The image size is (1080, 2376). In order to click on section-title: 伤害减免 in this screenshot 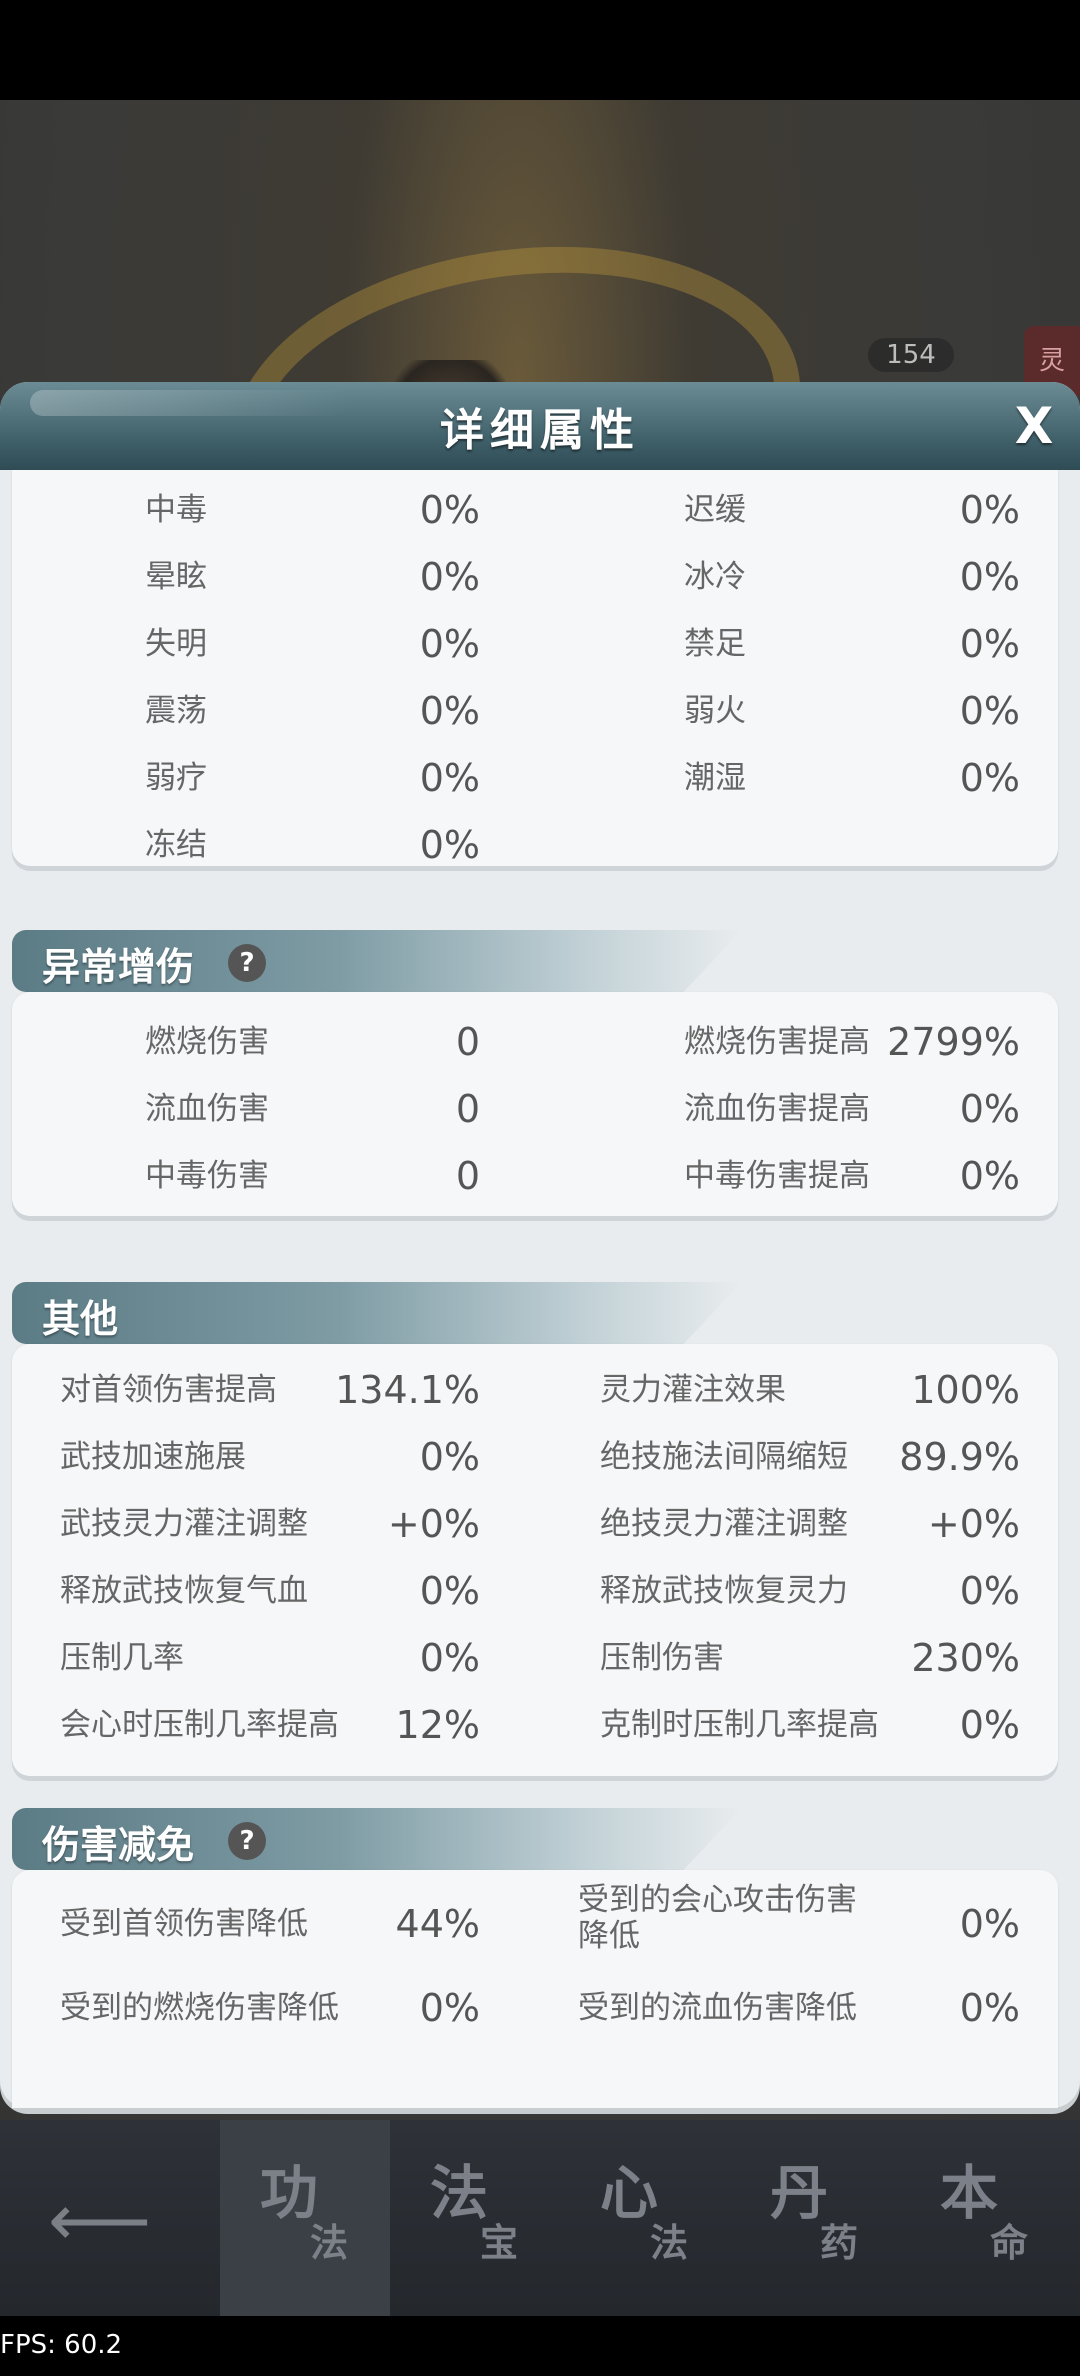, I will do `click(118, 1845)`.